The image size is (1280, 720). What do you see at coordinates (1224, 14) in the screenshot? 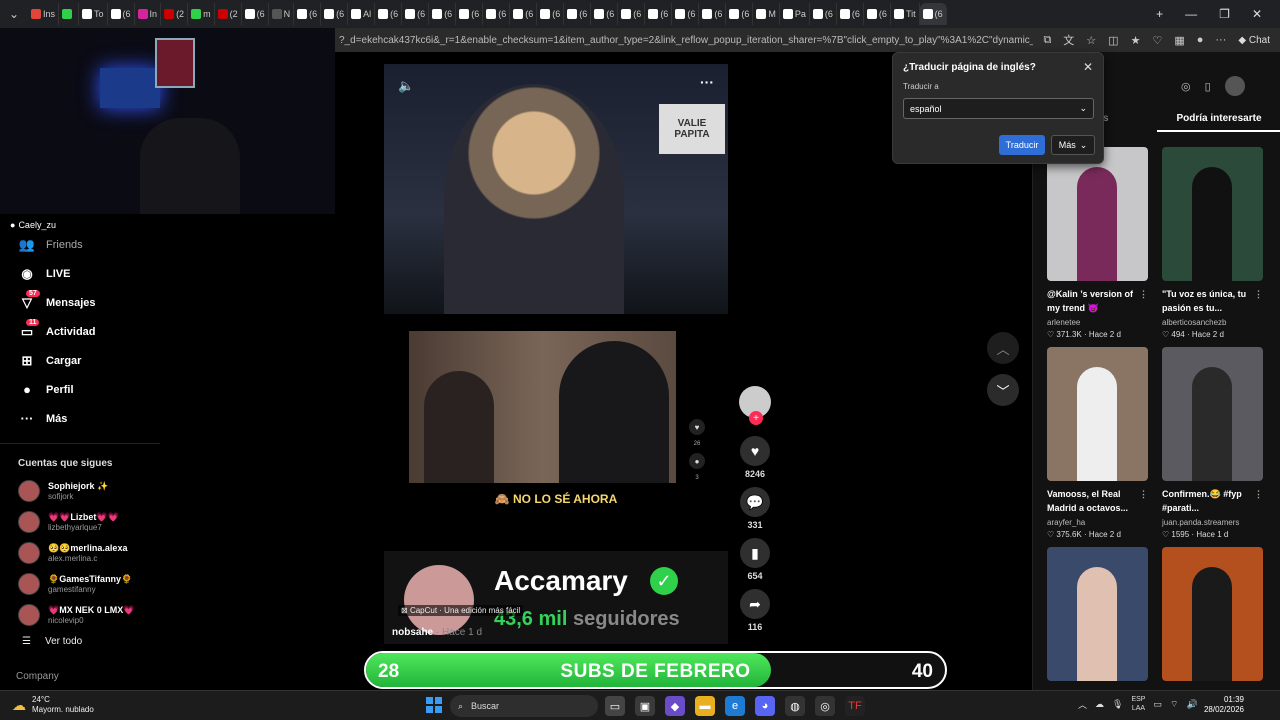
I see `maximize-icon: ❐` at bounding box center [1224, 14].